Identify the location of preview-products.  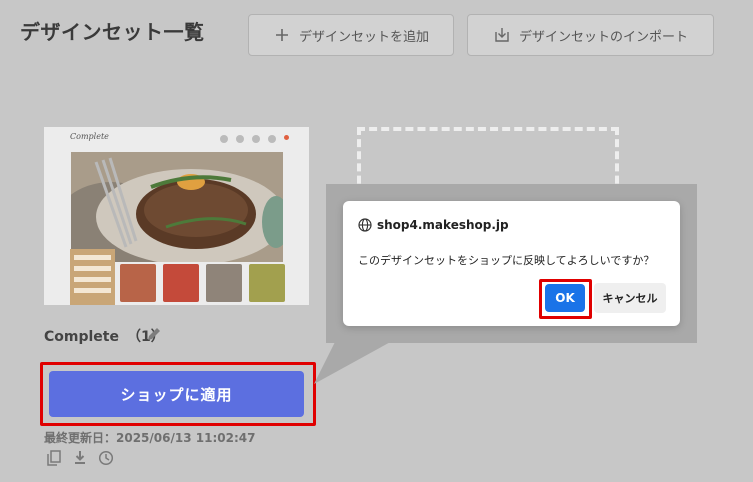
(202, 283).